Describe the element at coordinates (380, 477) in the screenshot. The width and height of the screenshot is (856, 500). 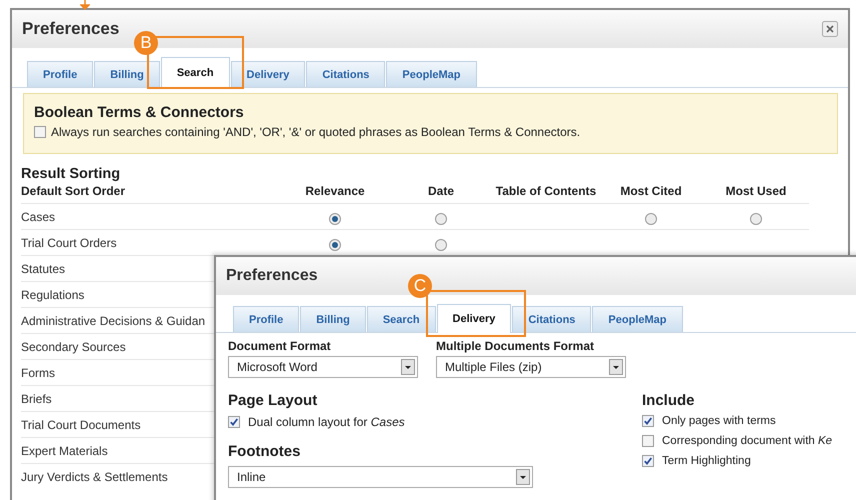
I see `dropdown: Inline` at that location.